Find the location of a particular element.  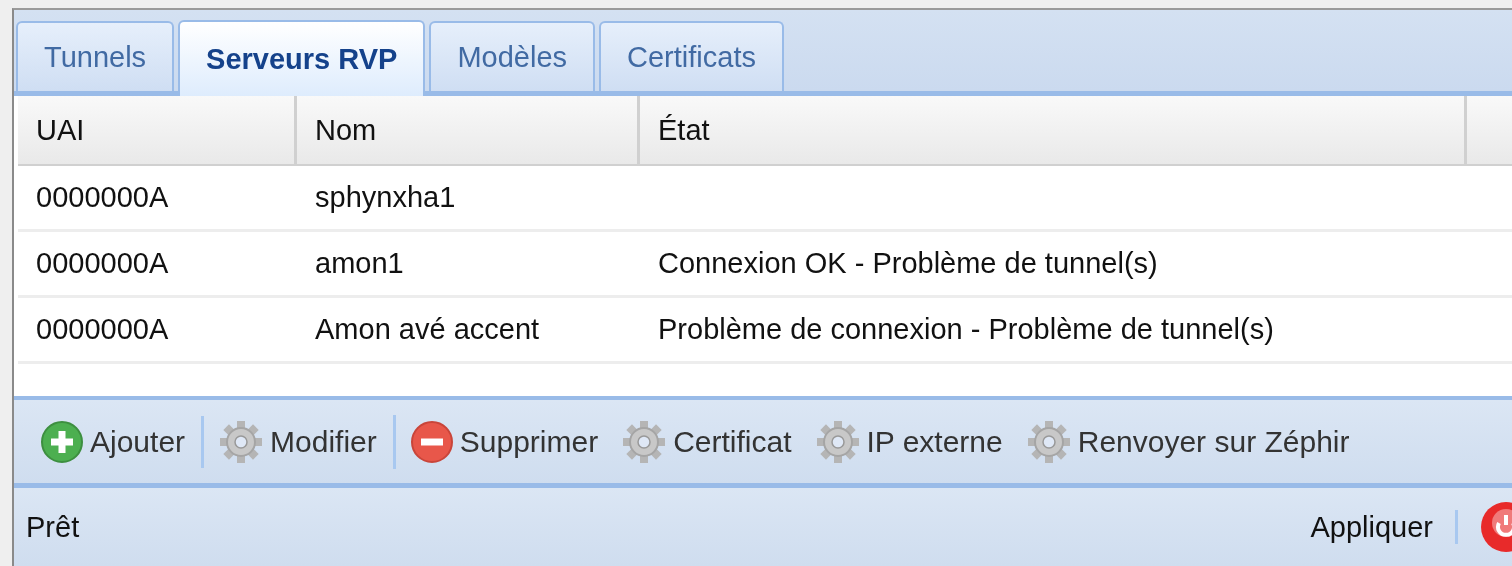

tab: Tunnels is located at coordinates (95, 56).